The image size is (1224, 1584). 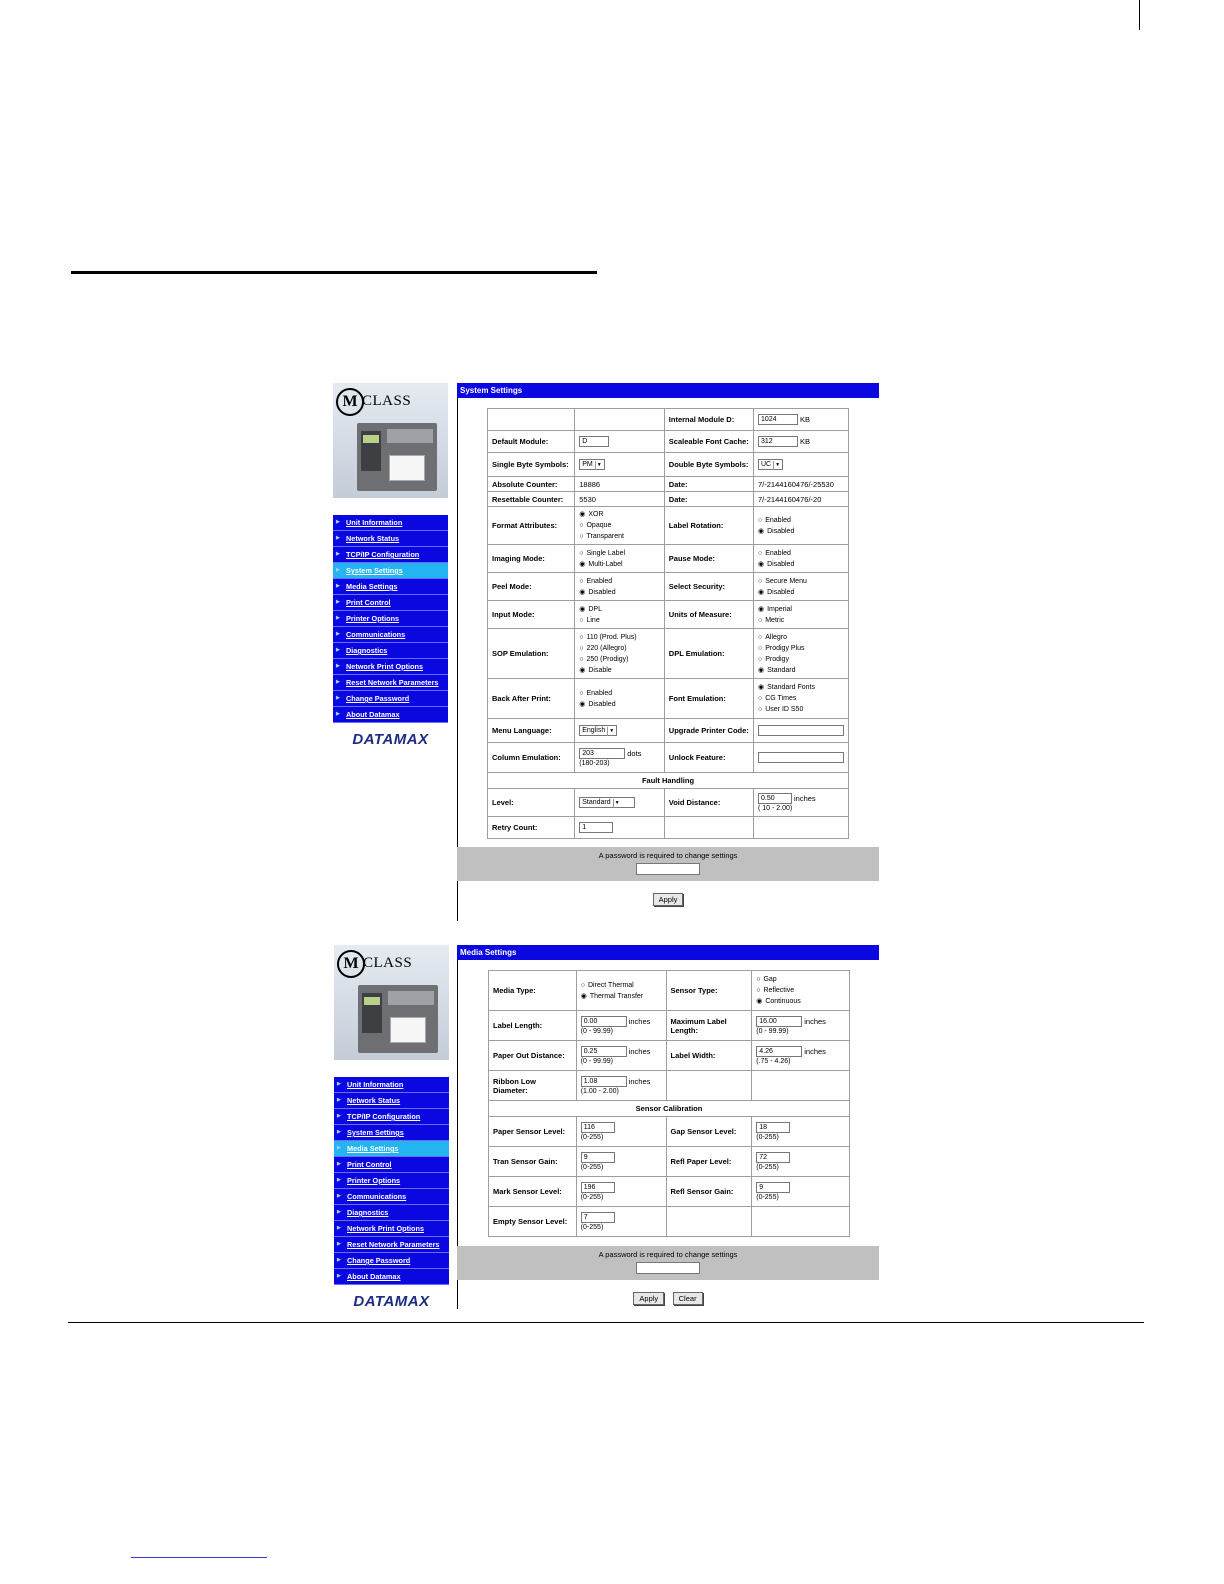 I want to click on radio-line: Line, so click(x=619, y=620).